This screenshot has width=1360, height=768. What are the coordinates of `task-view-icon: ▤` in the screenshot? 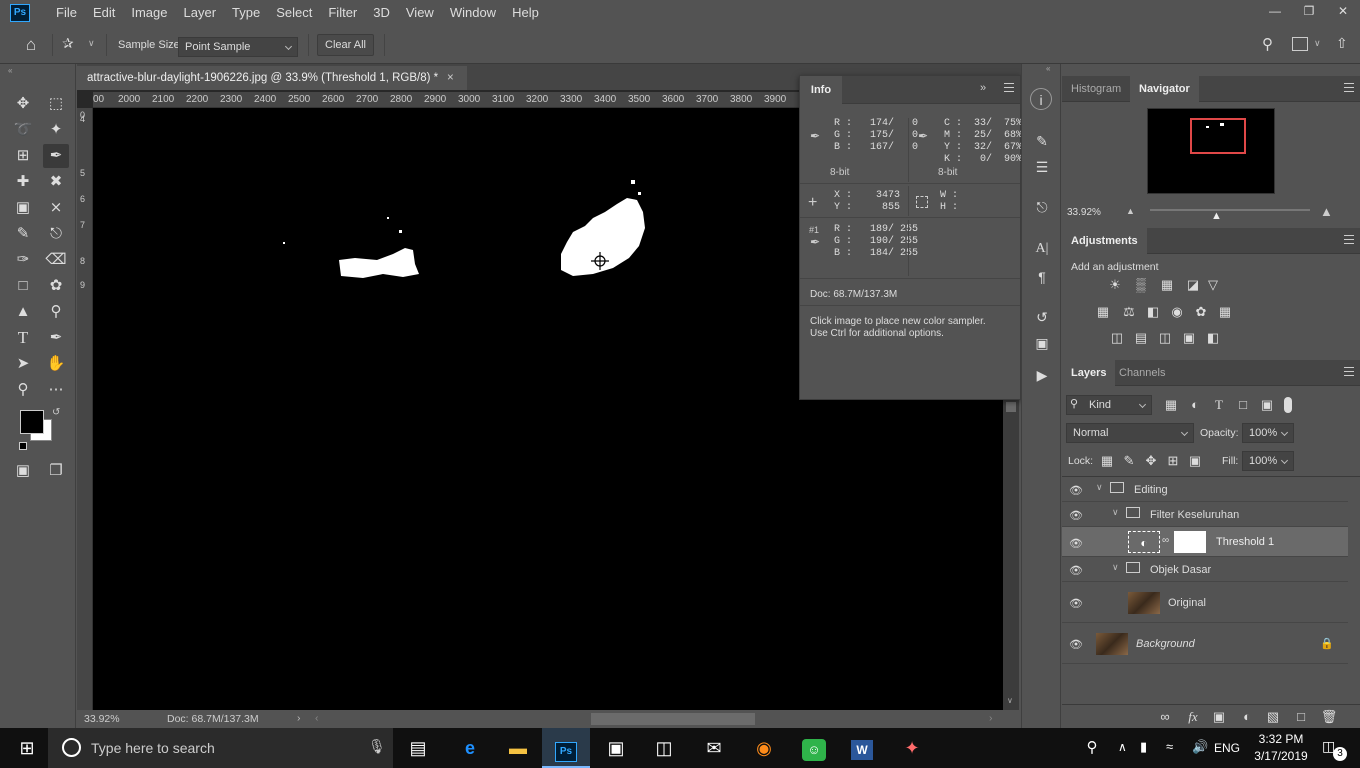 It's located at (418, 748).